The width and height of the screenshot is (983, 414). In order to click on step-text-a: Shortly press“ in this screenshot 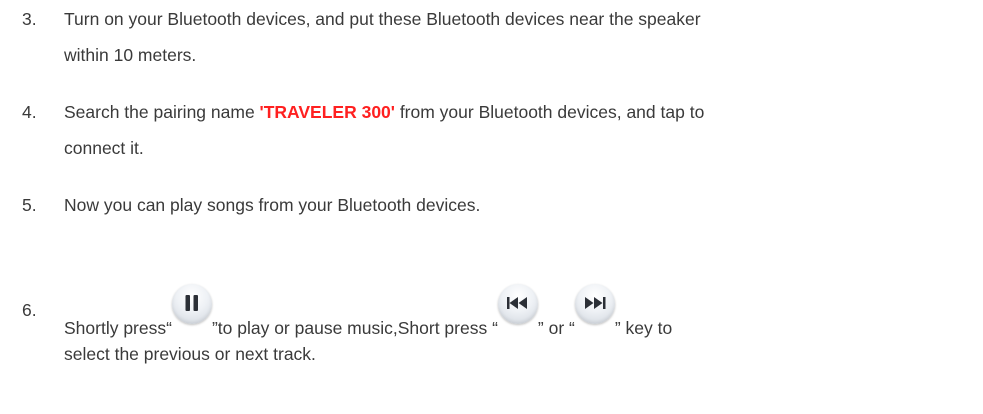, I will do `click(118, 328)`.